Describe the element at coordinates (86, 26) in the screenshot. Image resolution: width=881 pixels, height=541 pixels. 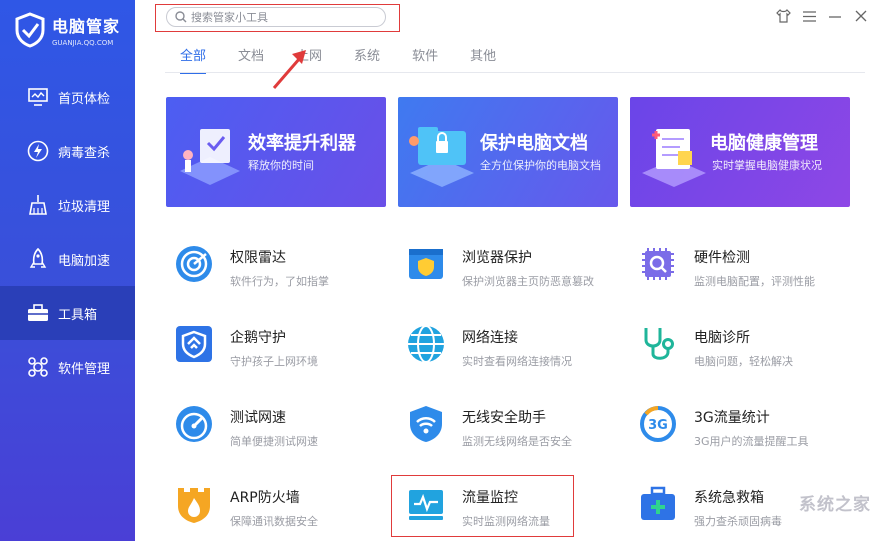
I see `app-name: 电脑管家` at that location.